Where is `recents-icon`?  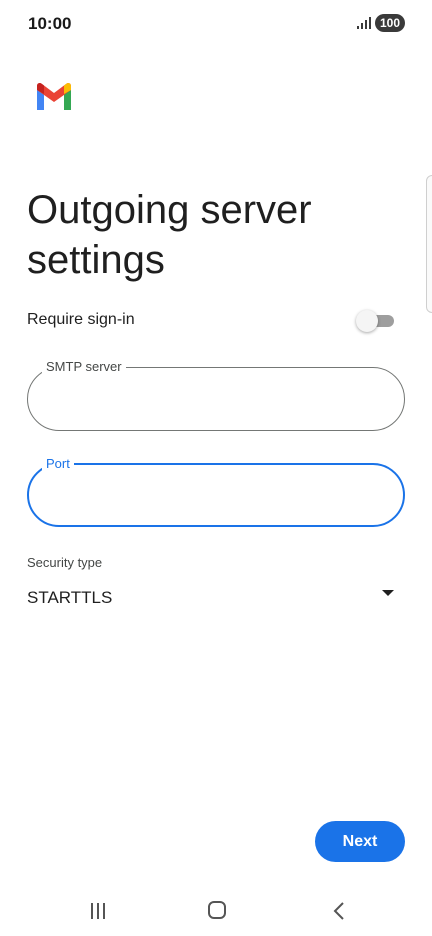 recents-icon is located at coordinates (98, 911).